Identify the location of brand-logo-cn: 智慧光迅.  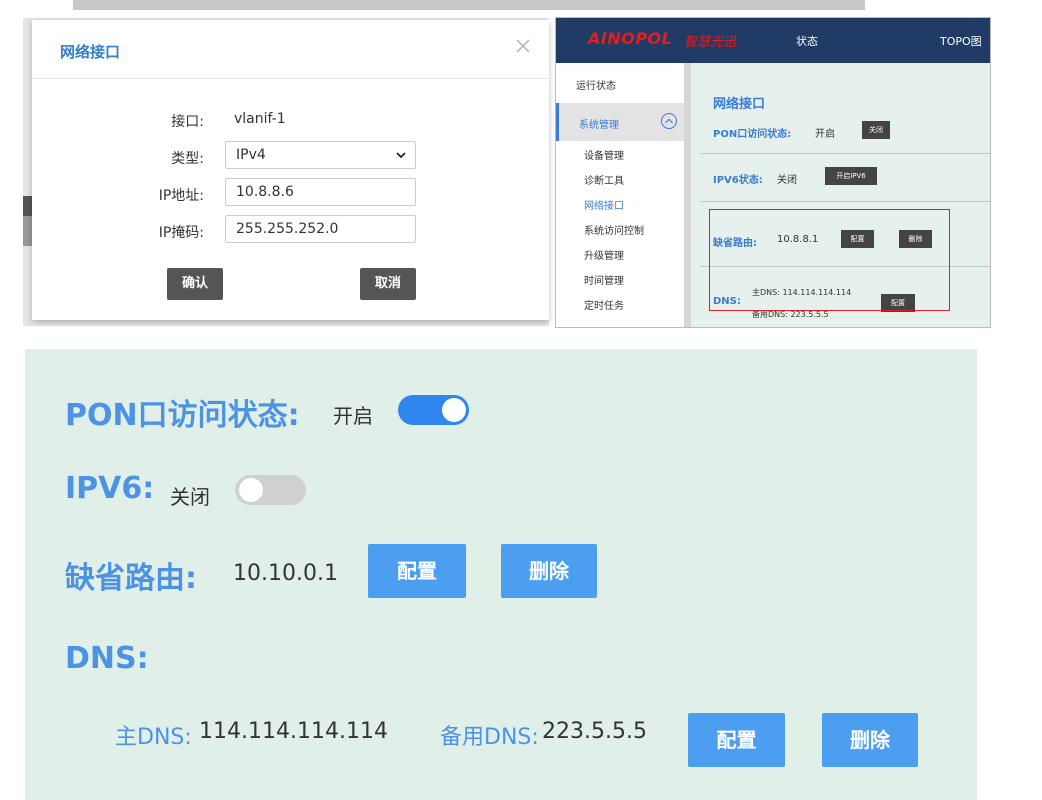
(710, 42).